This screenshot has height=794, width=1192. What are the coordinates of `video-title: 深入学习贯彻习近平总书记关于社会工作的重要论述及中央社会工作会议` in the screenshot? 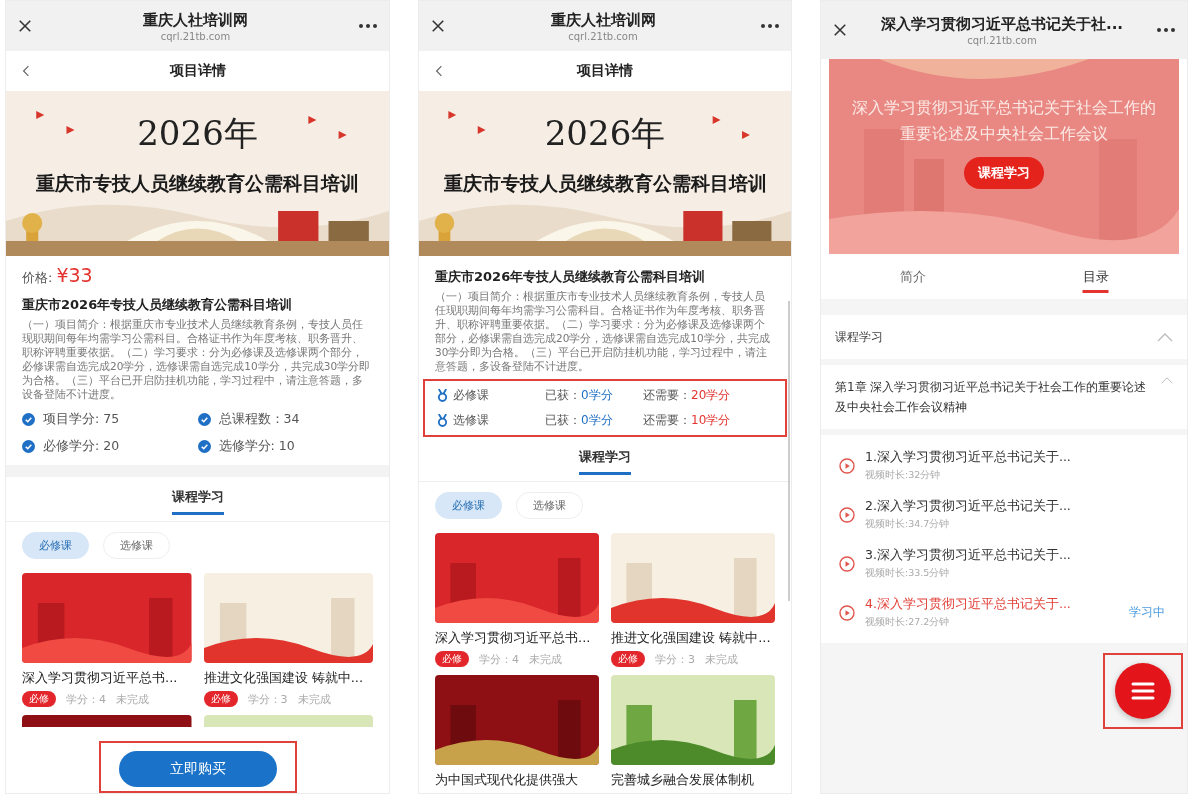 It's located at (1004, 121).